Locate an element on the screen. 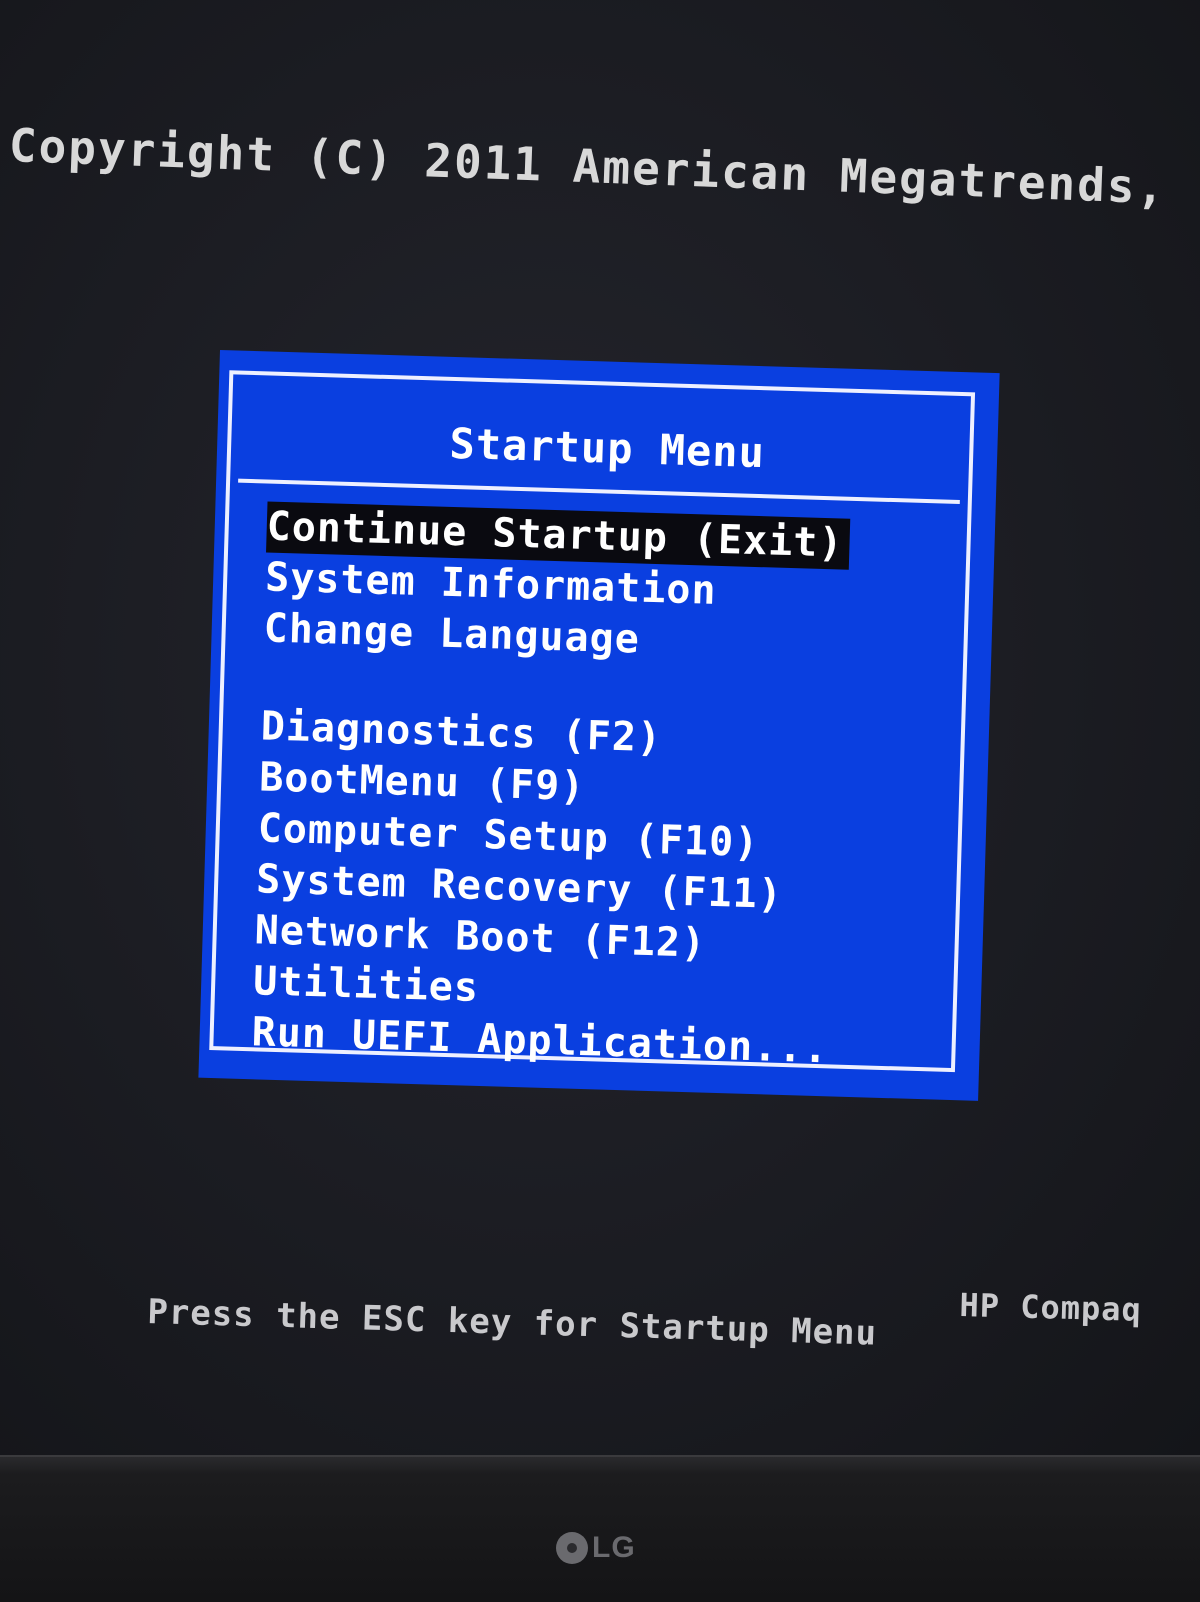  brand-label: HP Compaq is located at coordinates (1051, 1307).